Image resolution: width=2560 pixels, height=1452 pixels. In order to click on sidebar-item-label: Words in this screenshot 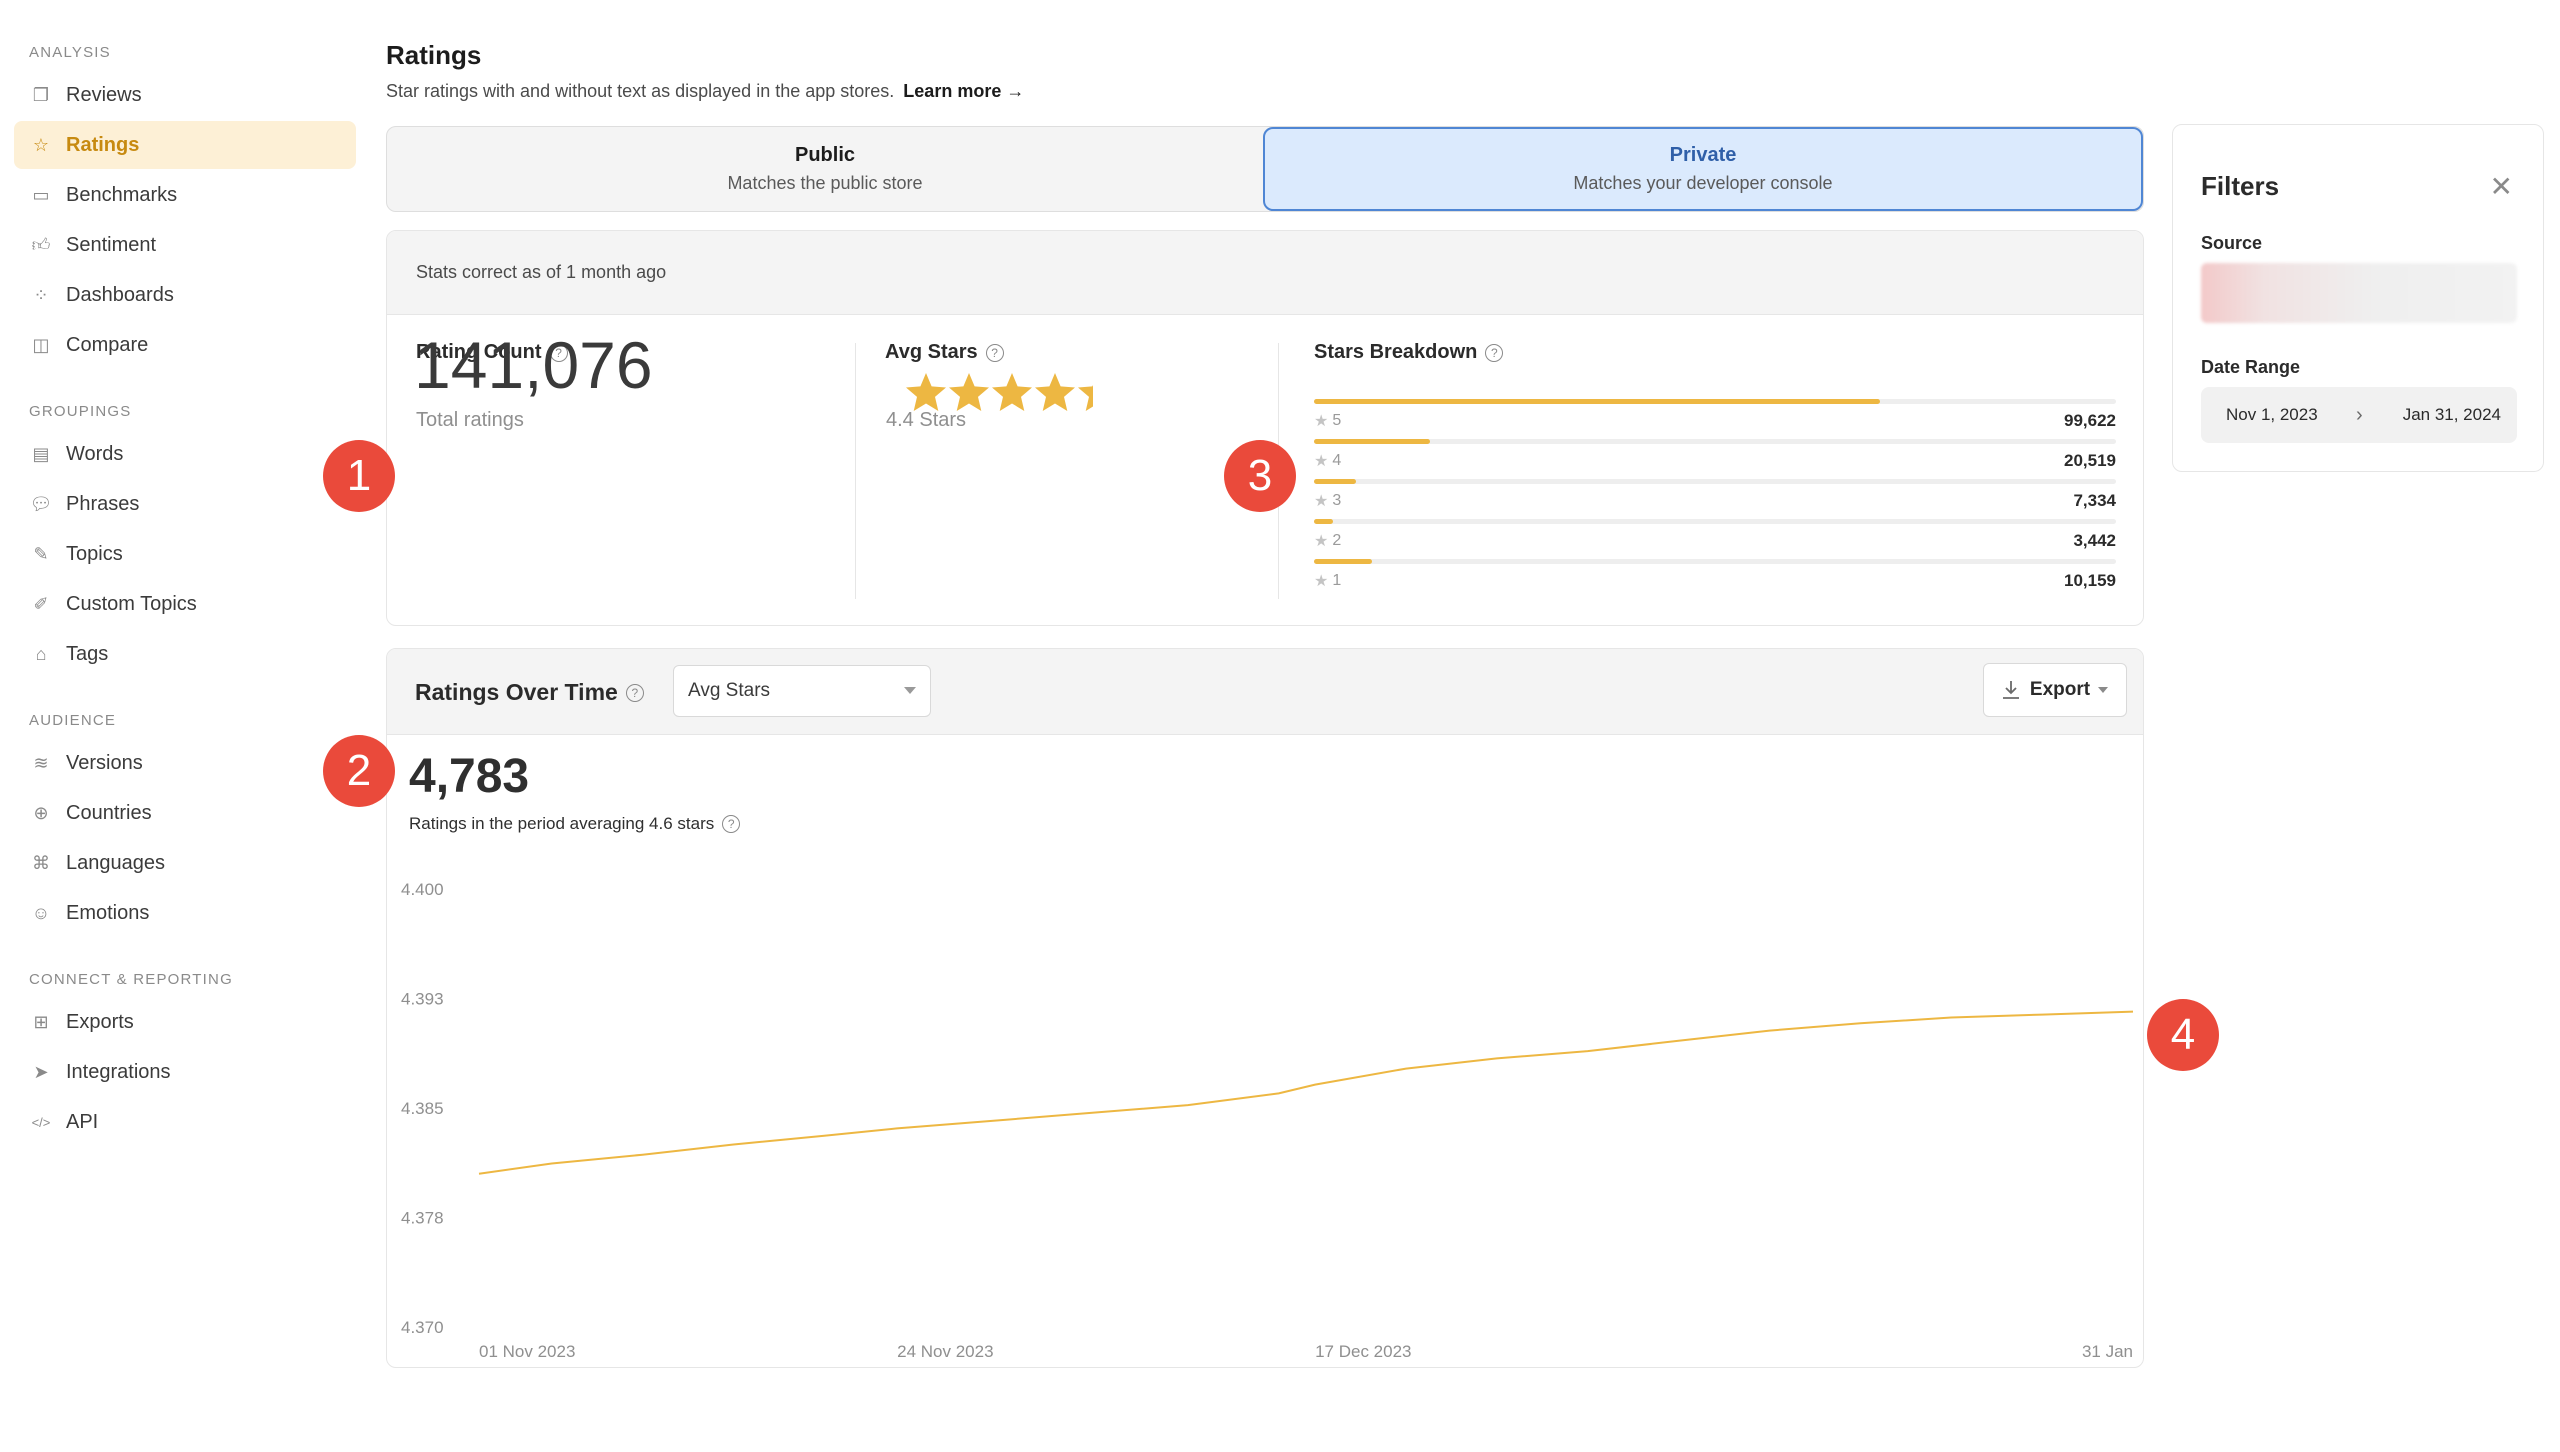, I will do `click(95, 453)`.